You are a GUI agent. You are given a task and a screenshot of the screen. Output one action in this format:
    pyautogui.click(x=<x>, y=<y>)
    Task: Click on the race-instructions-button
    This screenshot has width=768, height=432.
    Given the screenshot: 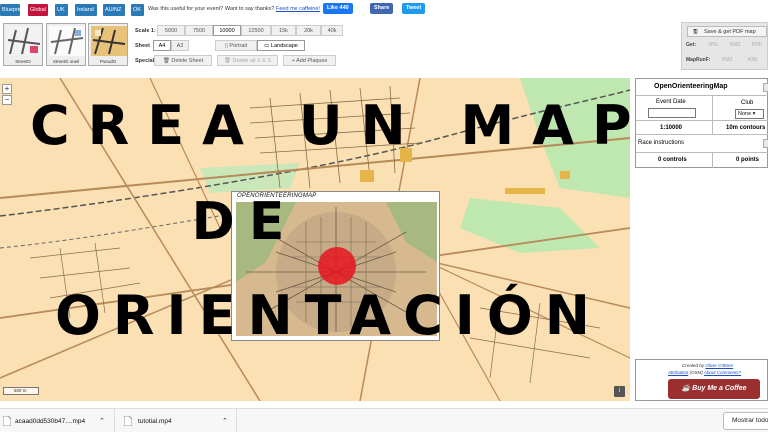 What is the action you would take?
    pyautogui.click(x=765, y=143)
    